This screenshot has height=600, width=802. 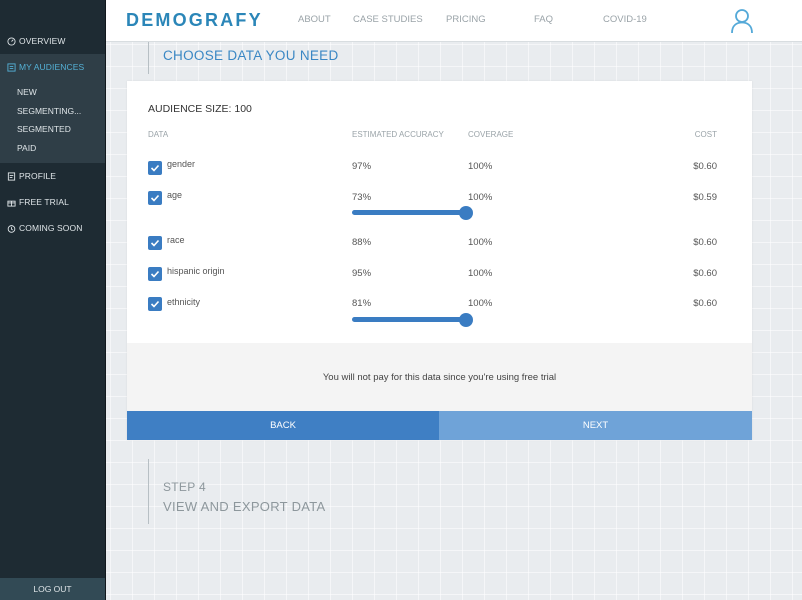 What do you see at coordinates (412, 212) in the screenshot?
I see `accuracy-slider-age` at bounding box center [412, 212].